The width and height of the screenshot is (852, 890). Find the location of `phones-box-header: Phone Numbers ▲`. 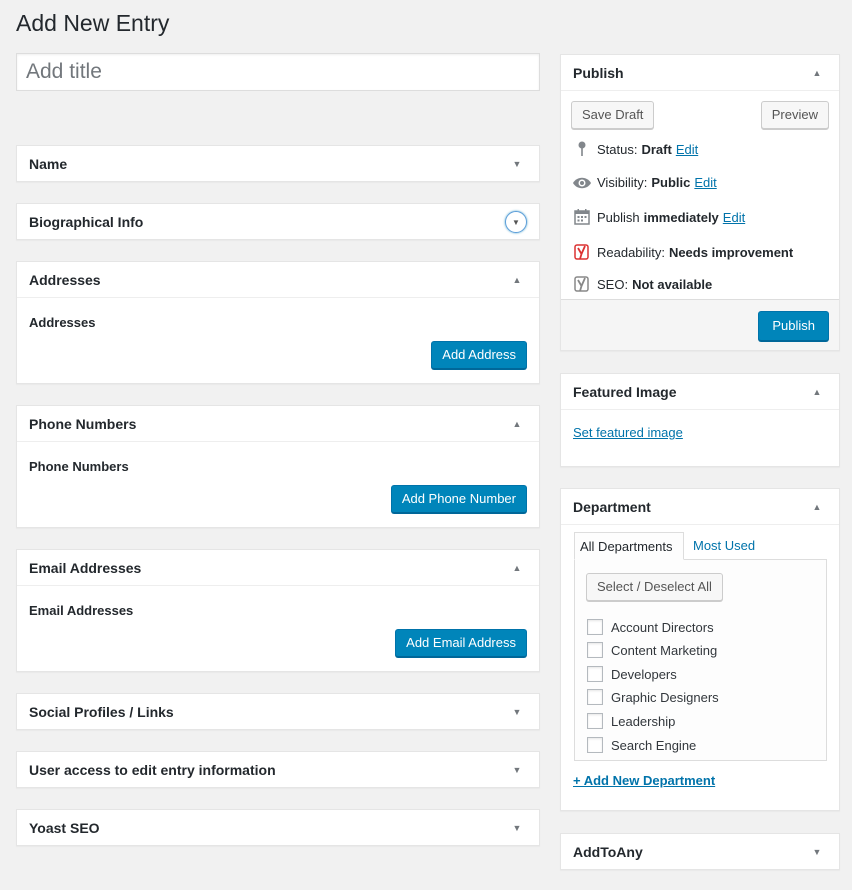

phones-box-header: Phone Numbers ▲ is located at coordinates (278, 424).